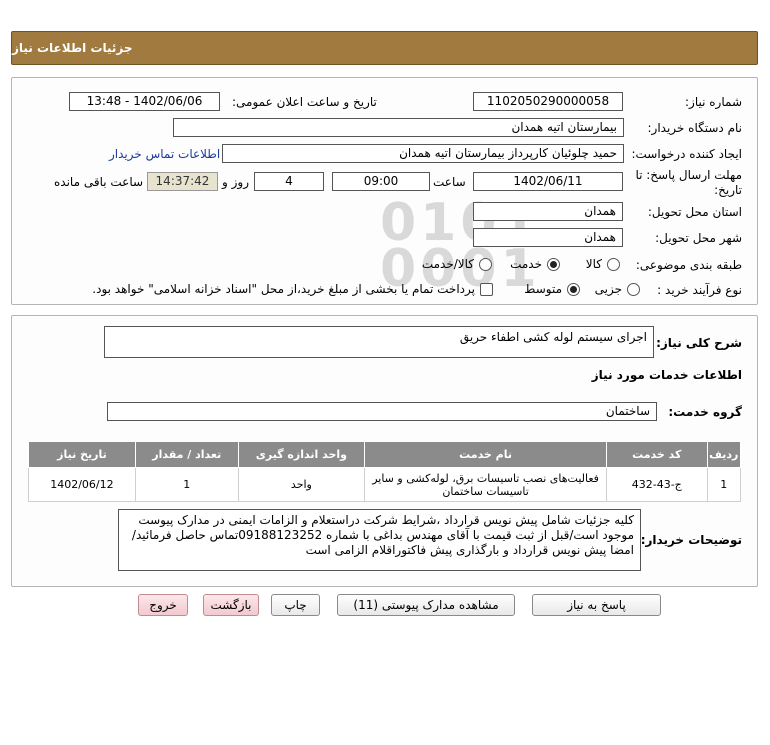  Describe the element at coordinates (526, 264) in the screenshot. I see `category-service-label: خدمت` at that location.